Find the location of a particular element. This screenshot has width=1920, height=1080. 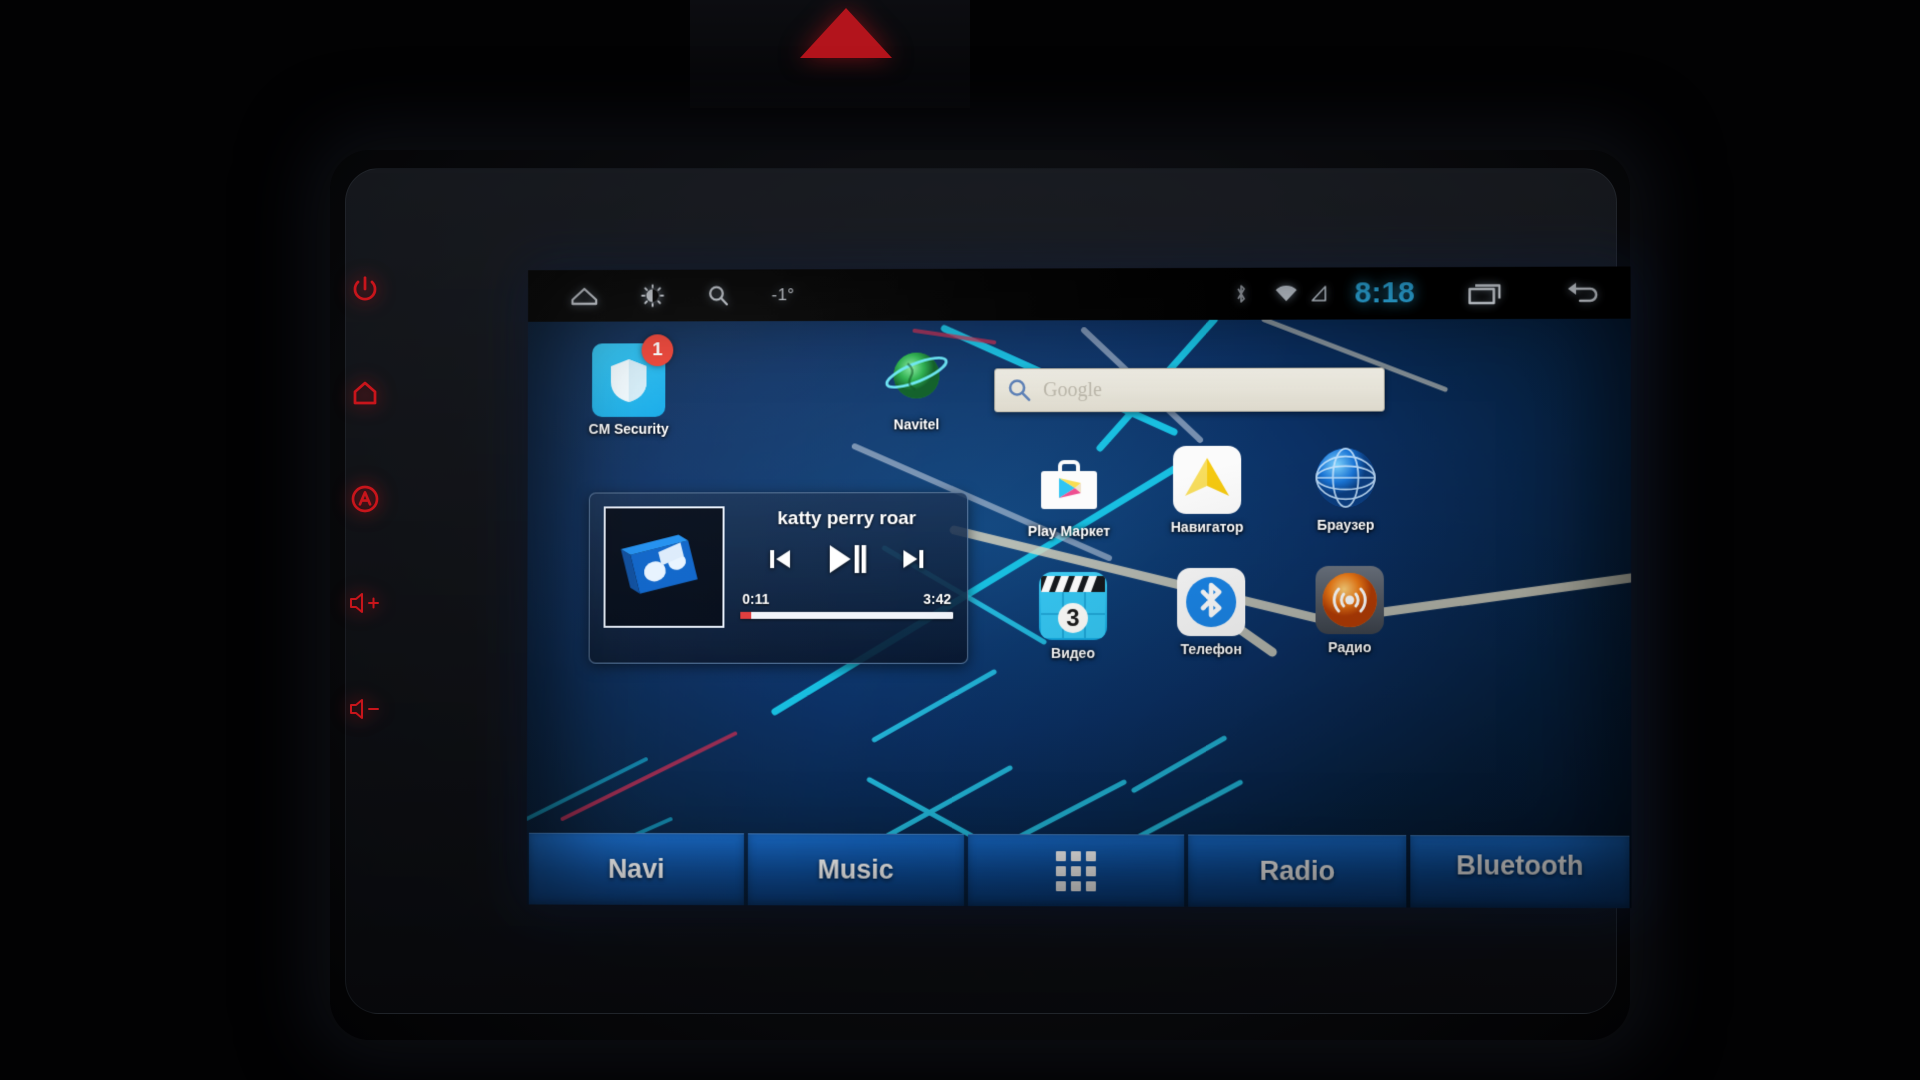

home-key is located at coordinates (365, 393).